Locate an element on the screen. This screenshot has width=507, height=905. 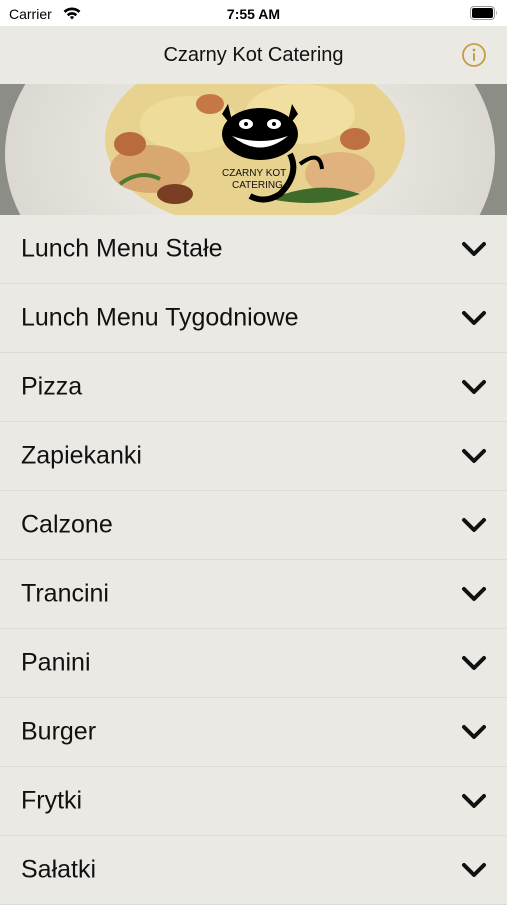
menu-item-label: Lunch Menu Stałe is located at coordinates (122, 248).